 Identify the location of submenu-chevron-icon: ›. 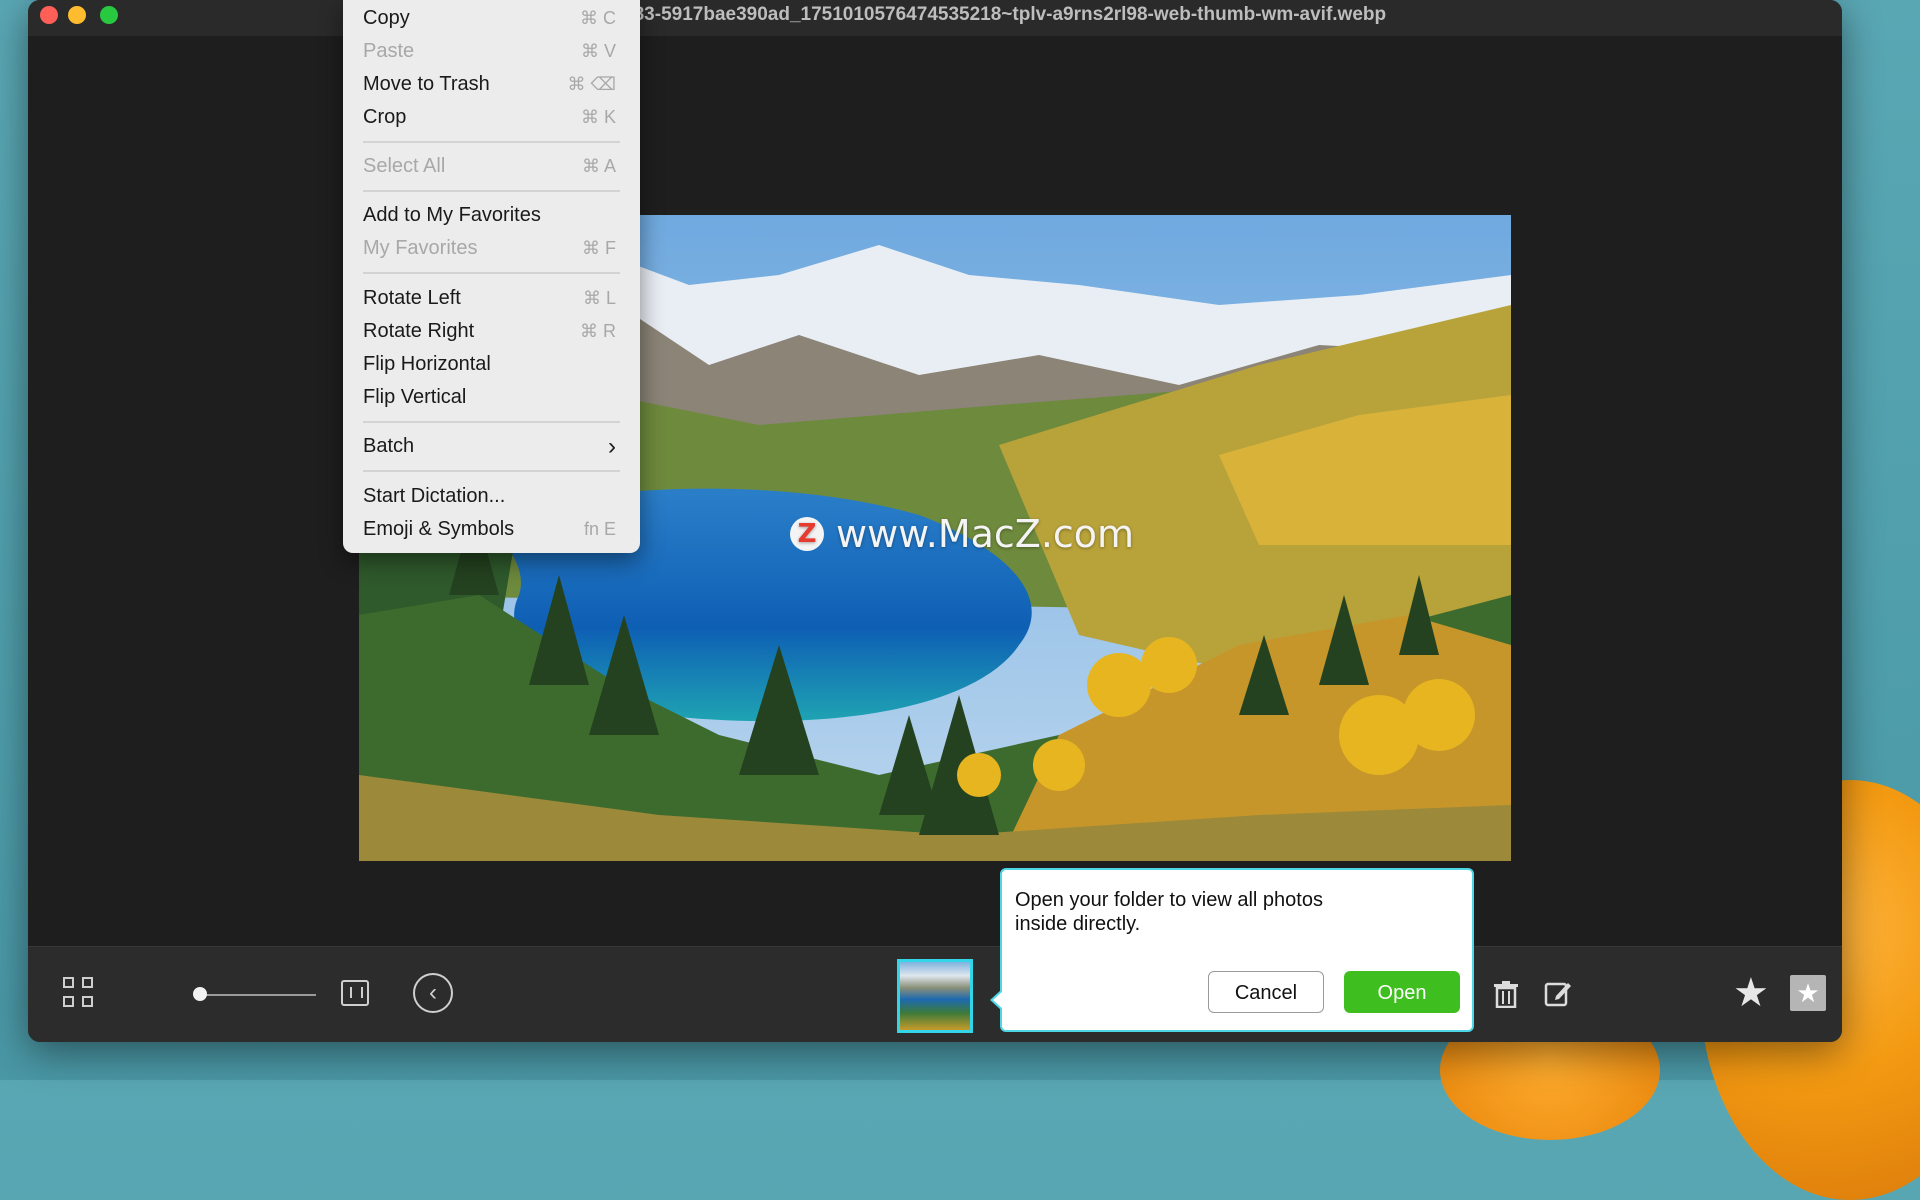
(612, 446).